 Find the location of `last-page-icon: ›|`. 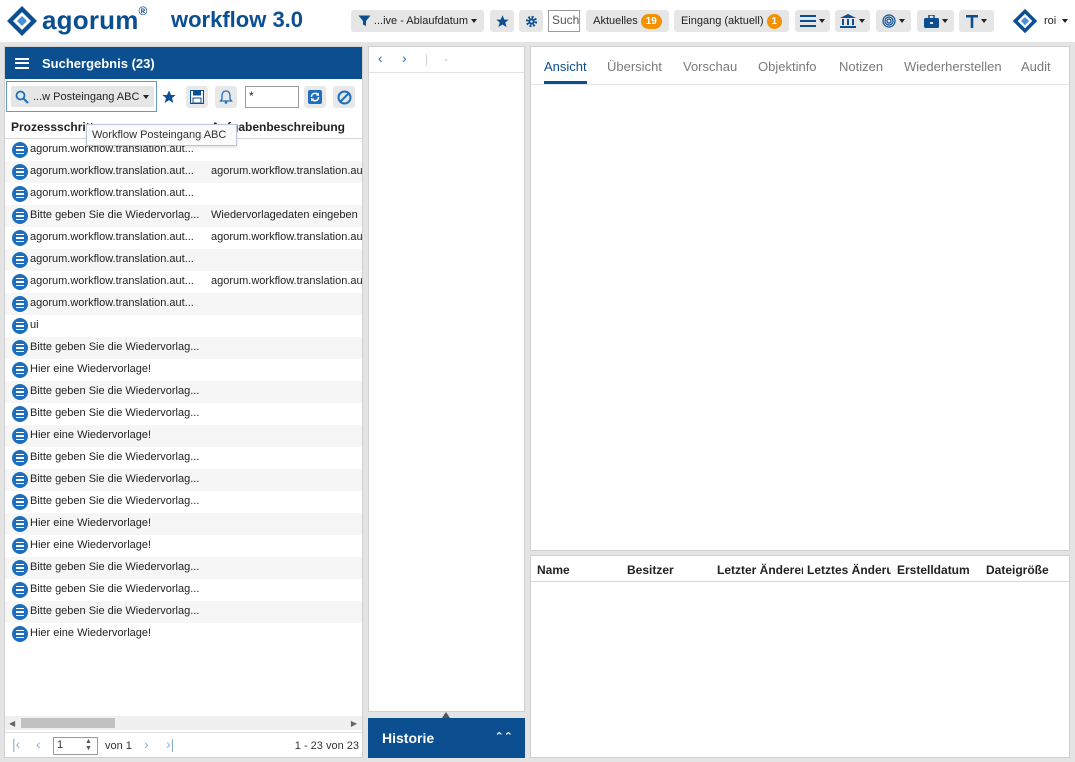

last-page-icon: ›| is located at coordinates (170, 744).